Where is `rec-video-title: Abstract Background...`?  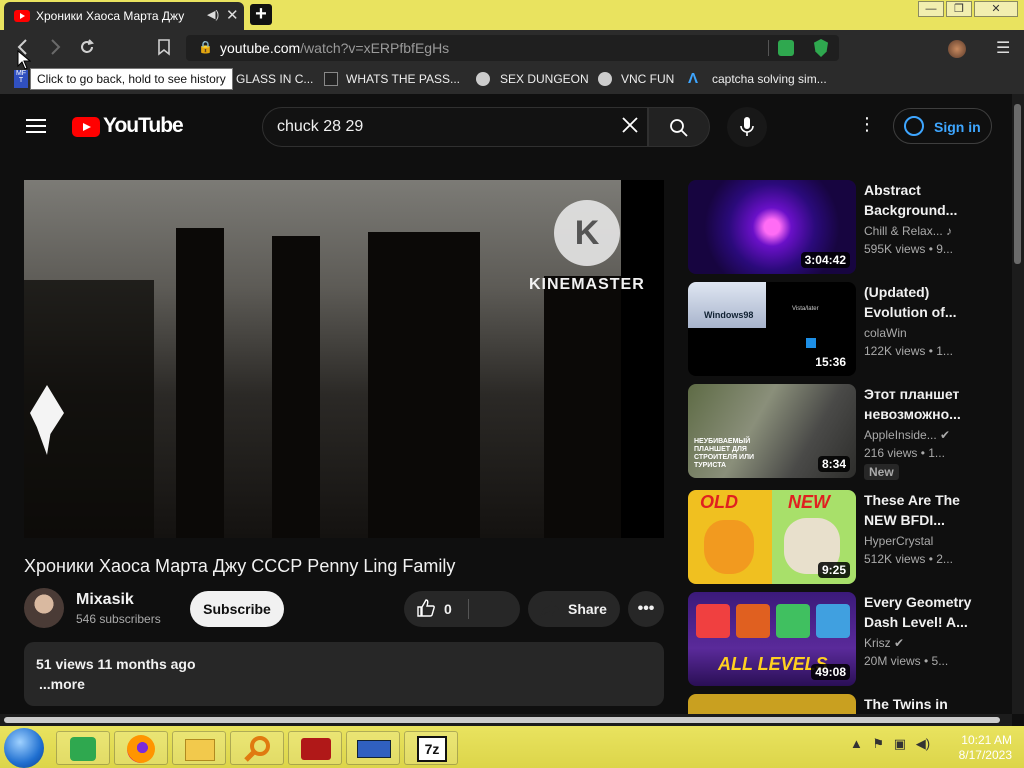 rec-video-title: Abstract Background... is located at coordinates (929, 200).